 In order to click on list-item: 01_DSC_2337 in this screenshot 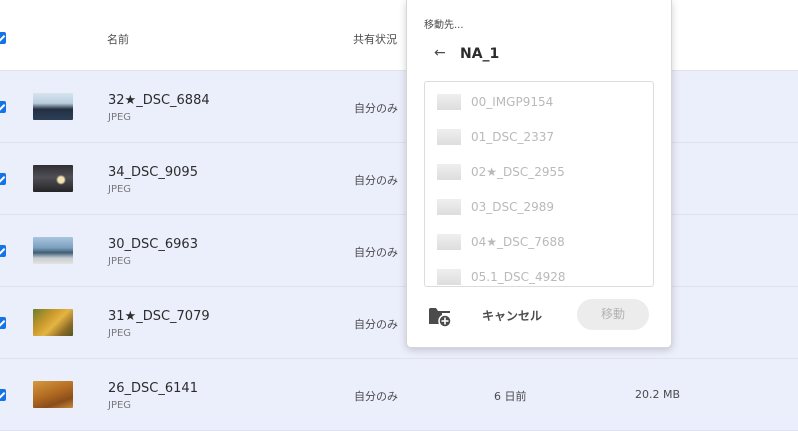, I will do `click(539, 136)`.